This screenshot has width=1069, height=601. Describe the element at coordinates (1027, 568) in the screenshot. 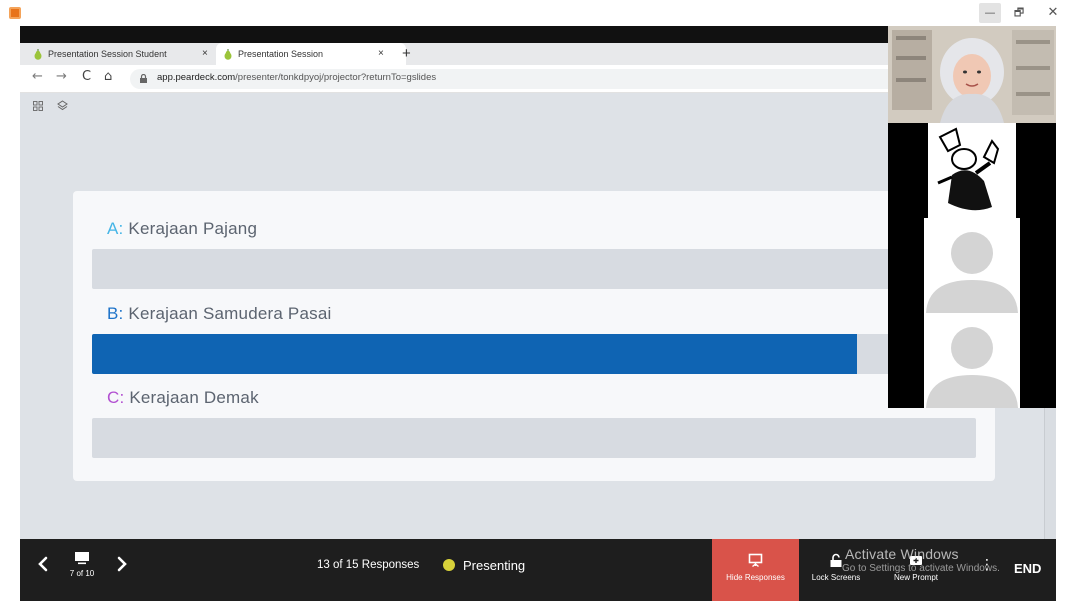

I see `end-session-button: END` at that location.